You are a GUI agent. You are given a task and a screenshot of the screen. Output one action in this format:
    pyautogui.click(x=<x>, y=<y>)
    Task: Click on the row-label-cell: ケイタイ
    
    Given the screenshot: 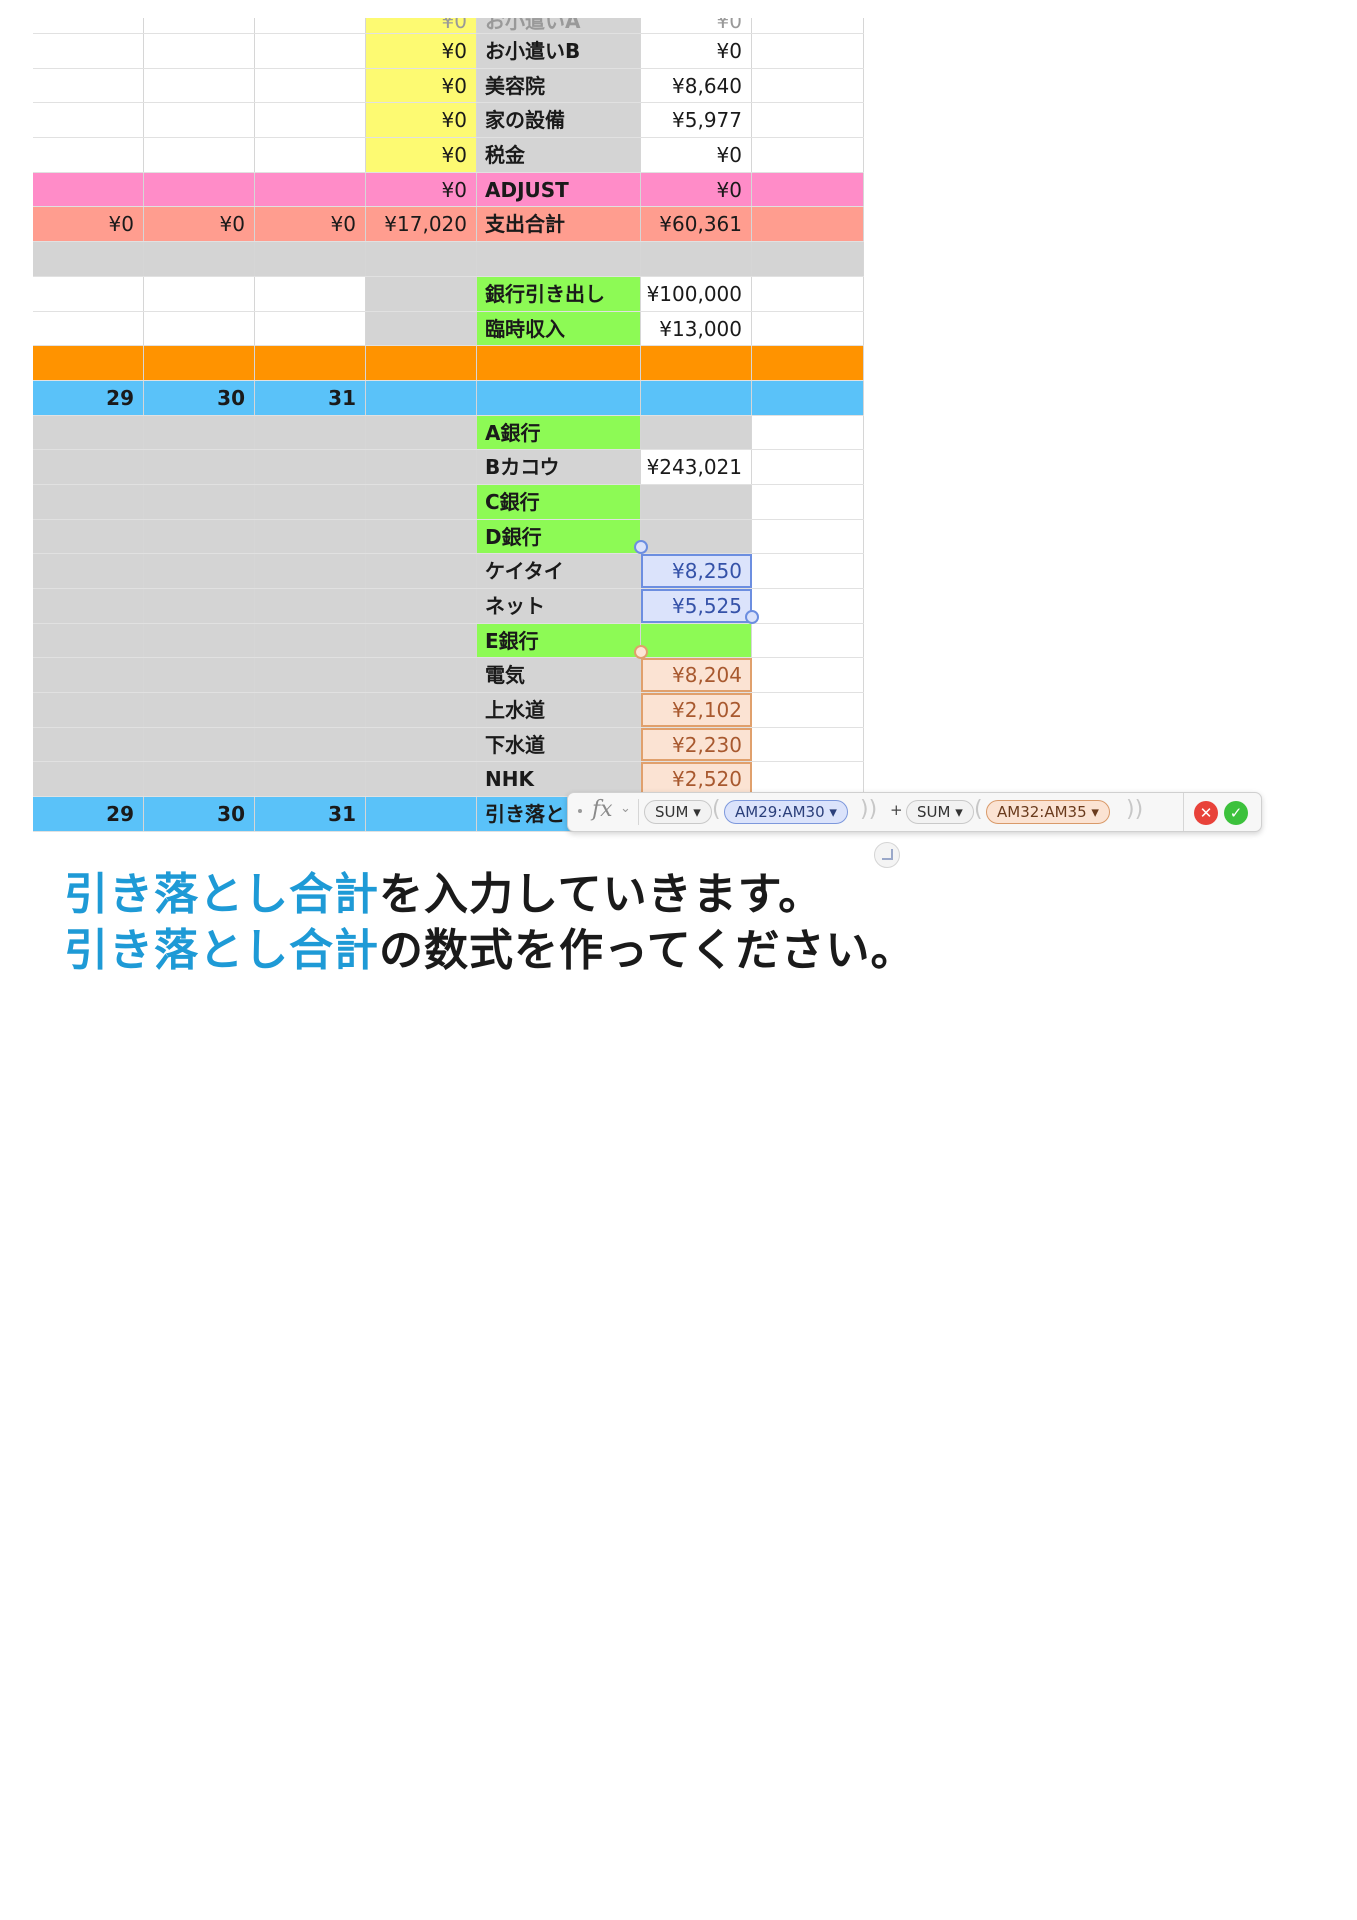 What is the action you would take?
    pyautogui.click(x=559, y=571)
    